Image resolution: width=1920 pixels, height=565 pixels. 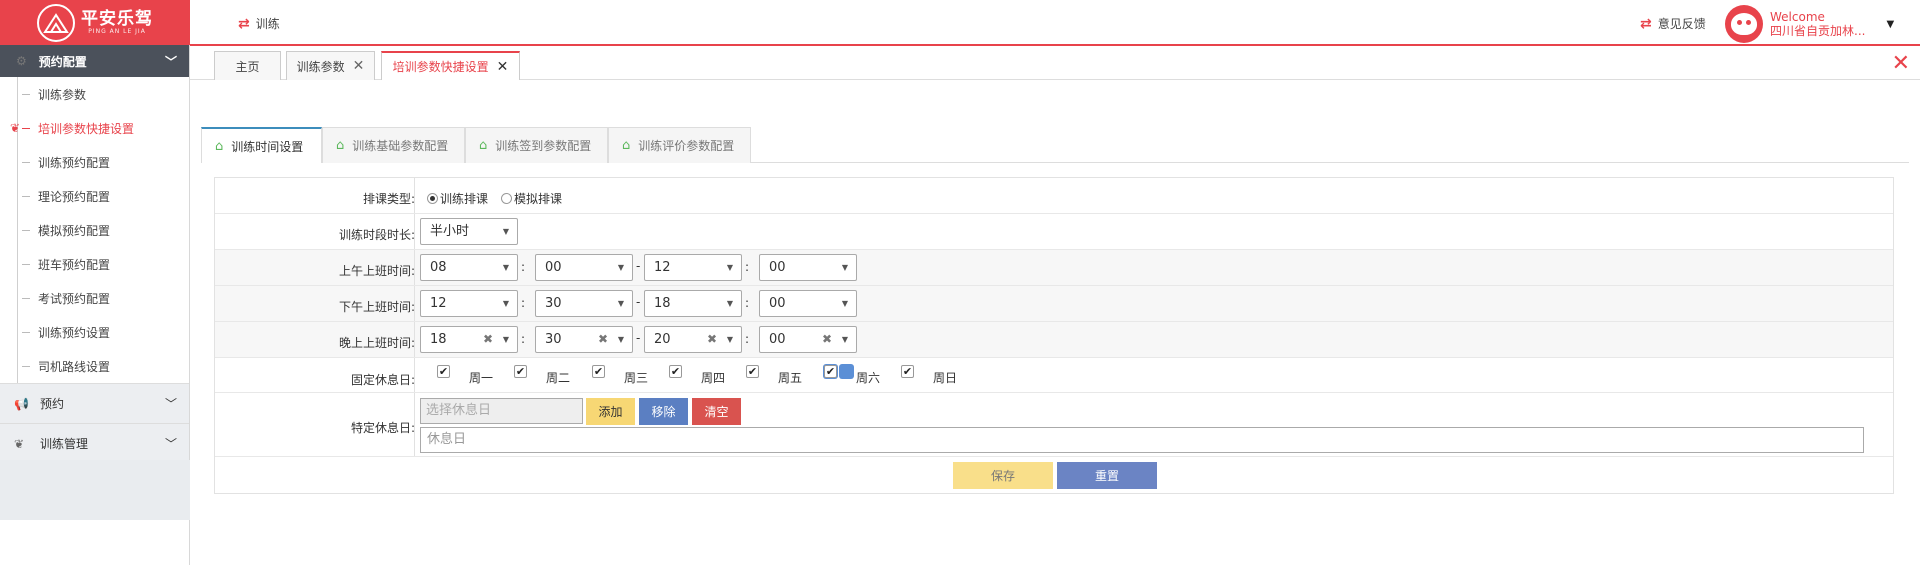 I want to click on checkbox-sun: ✔, so click(x=907, y=371).